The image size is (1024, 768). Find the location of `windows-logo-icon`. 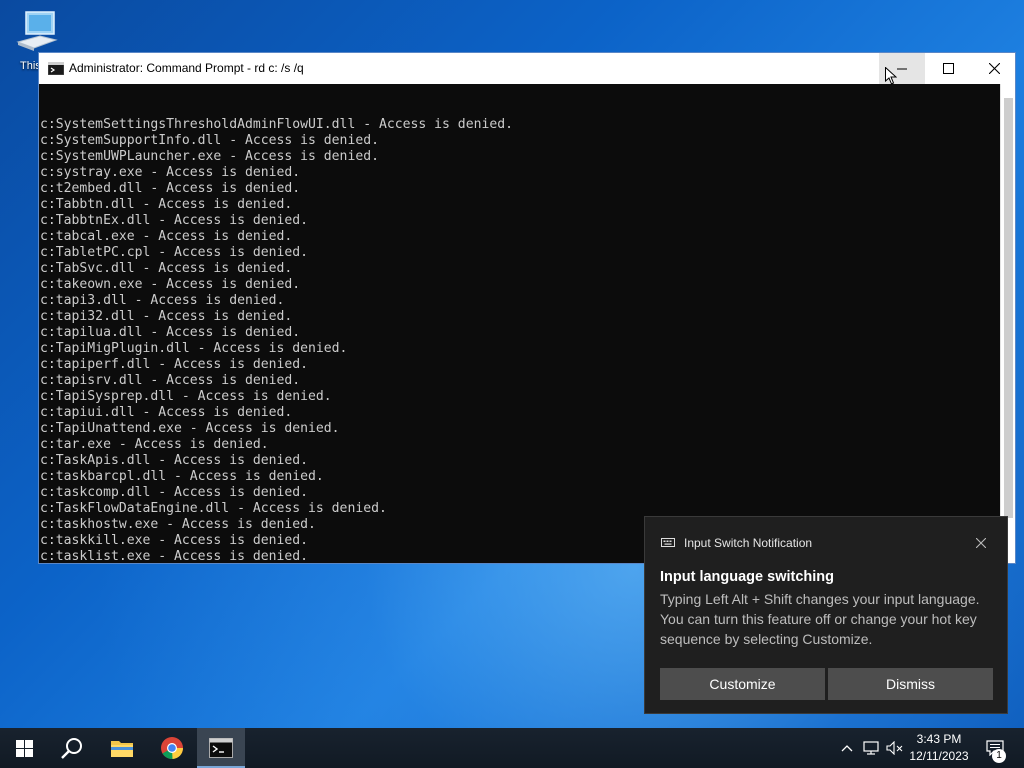

windows-logo-icon is located at coordinates (24, 748).